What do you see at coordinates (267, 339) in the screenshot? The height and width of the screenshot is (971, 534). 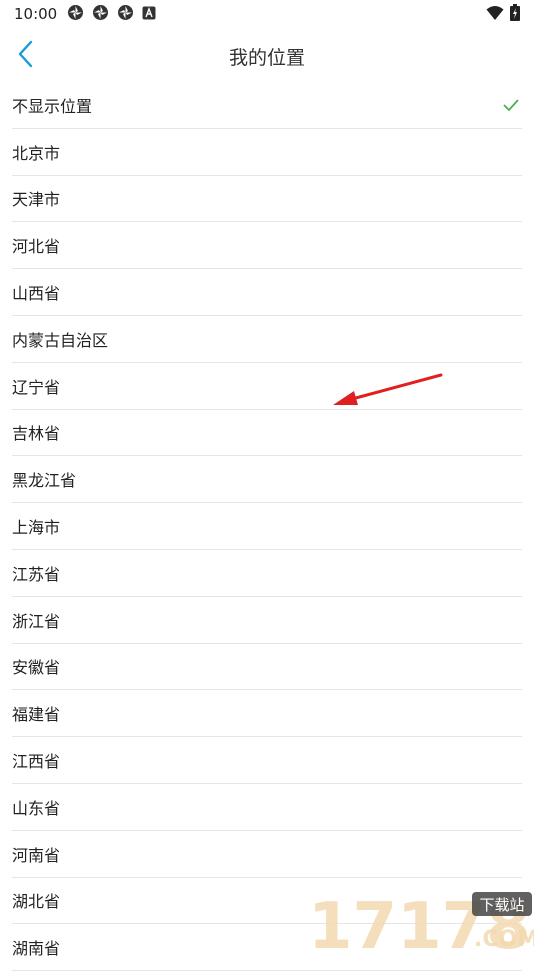 I see `location-item: 内蒙古自治区` at bounding box center [267, 339].